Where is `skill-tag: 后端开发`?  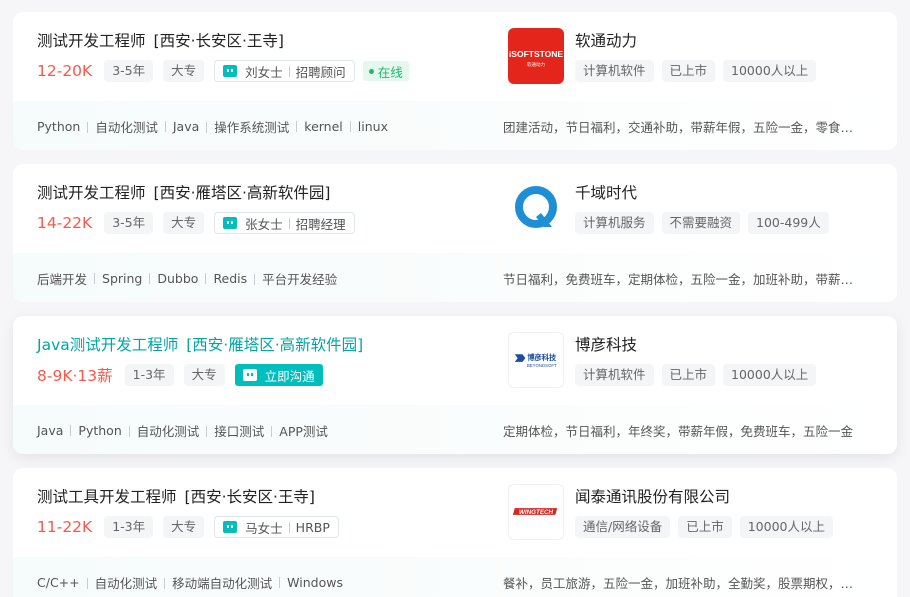 skill-tag: 后端开发 is located at coordinates (62, 279).